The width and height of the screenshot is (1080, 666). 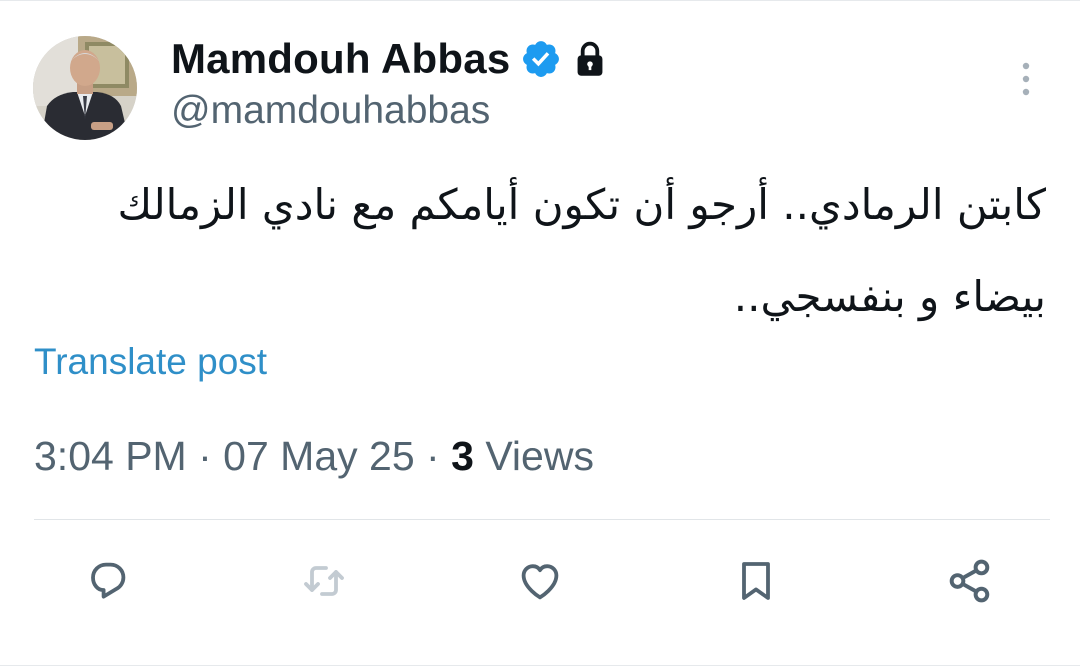 I want to click on lock-icon, so click(x=590, y=59).